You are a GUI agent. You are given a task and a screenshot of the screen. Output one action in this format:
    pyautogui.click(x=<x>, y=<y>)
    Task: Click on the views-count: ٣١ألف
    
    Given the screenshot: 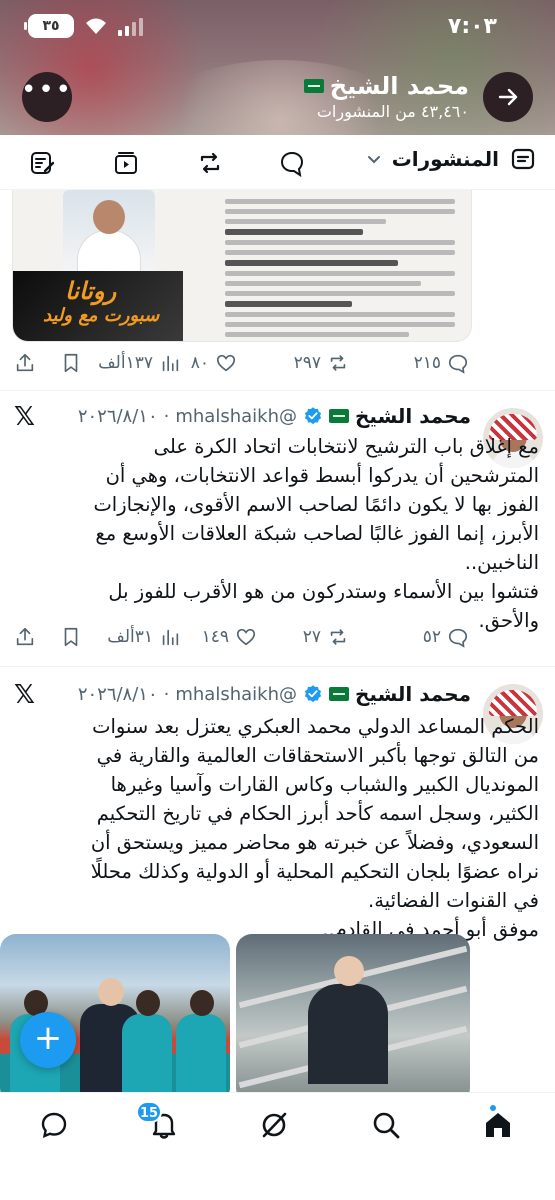 What is the action you would take?
    pyautogui.click(x=130, y=637)
    